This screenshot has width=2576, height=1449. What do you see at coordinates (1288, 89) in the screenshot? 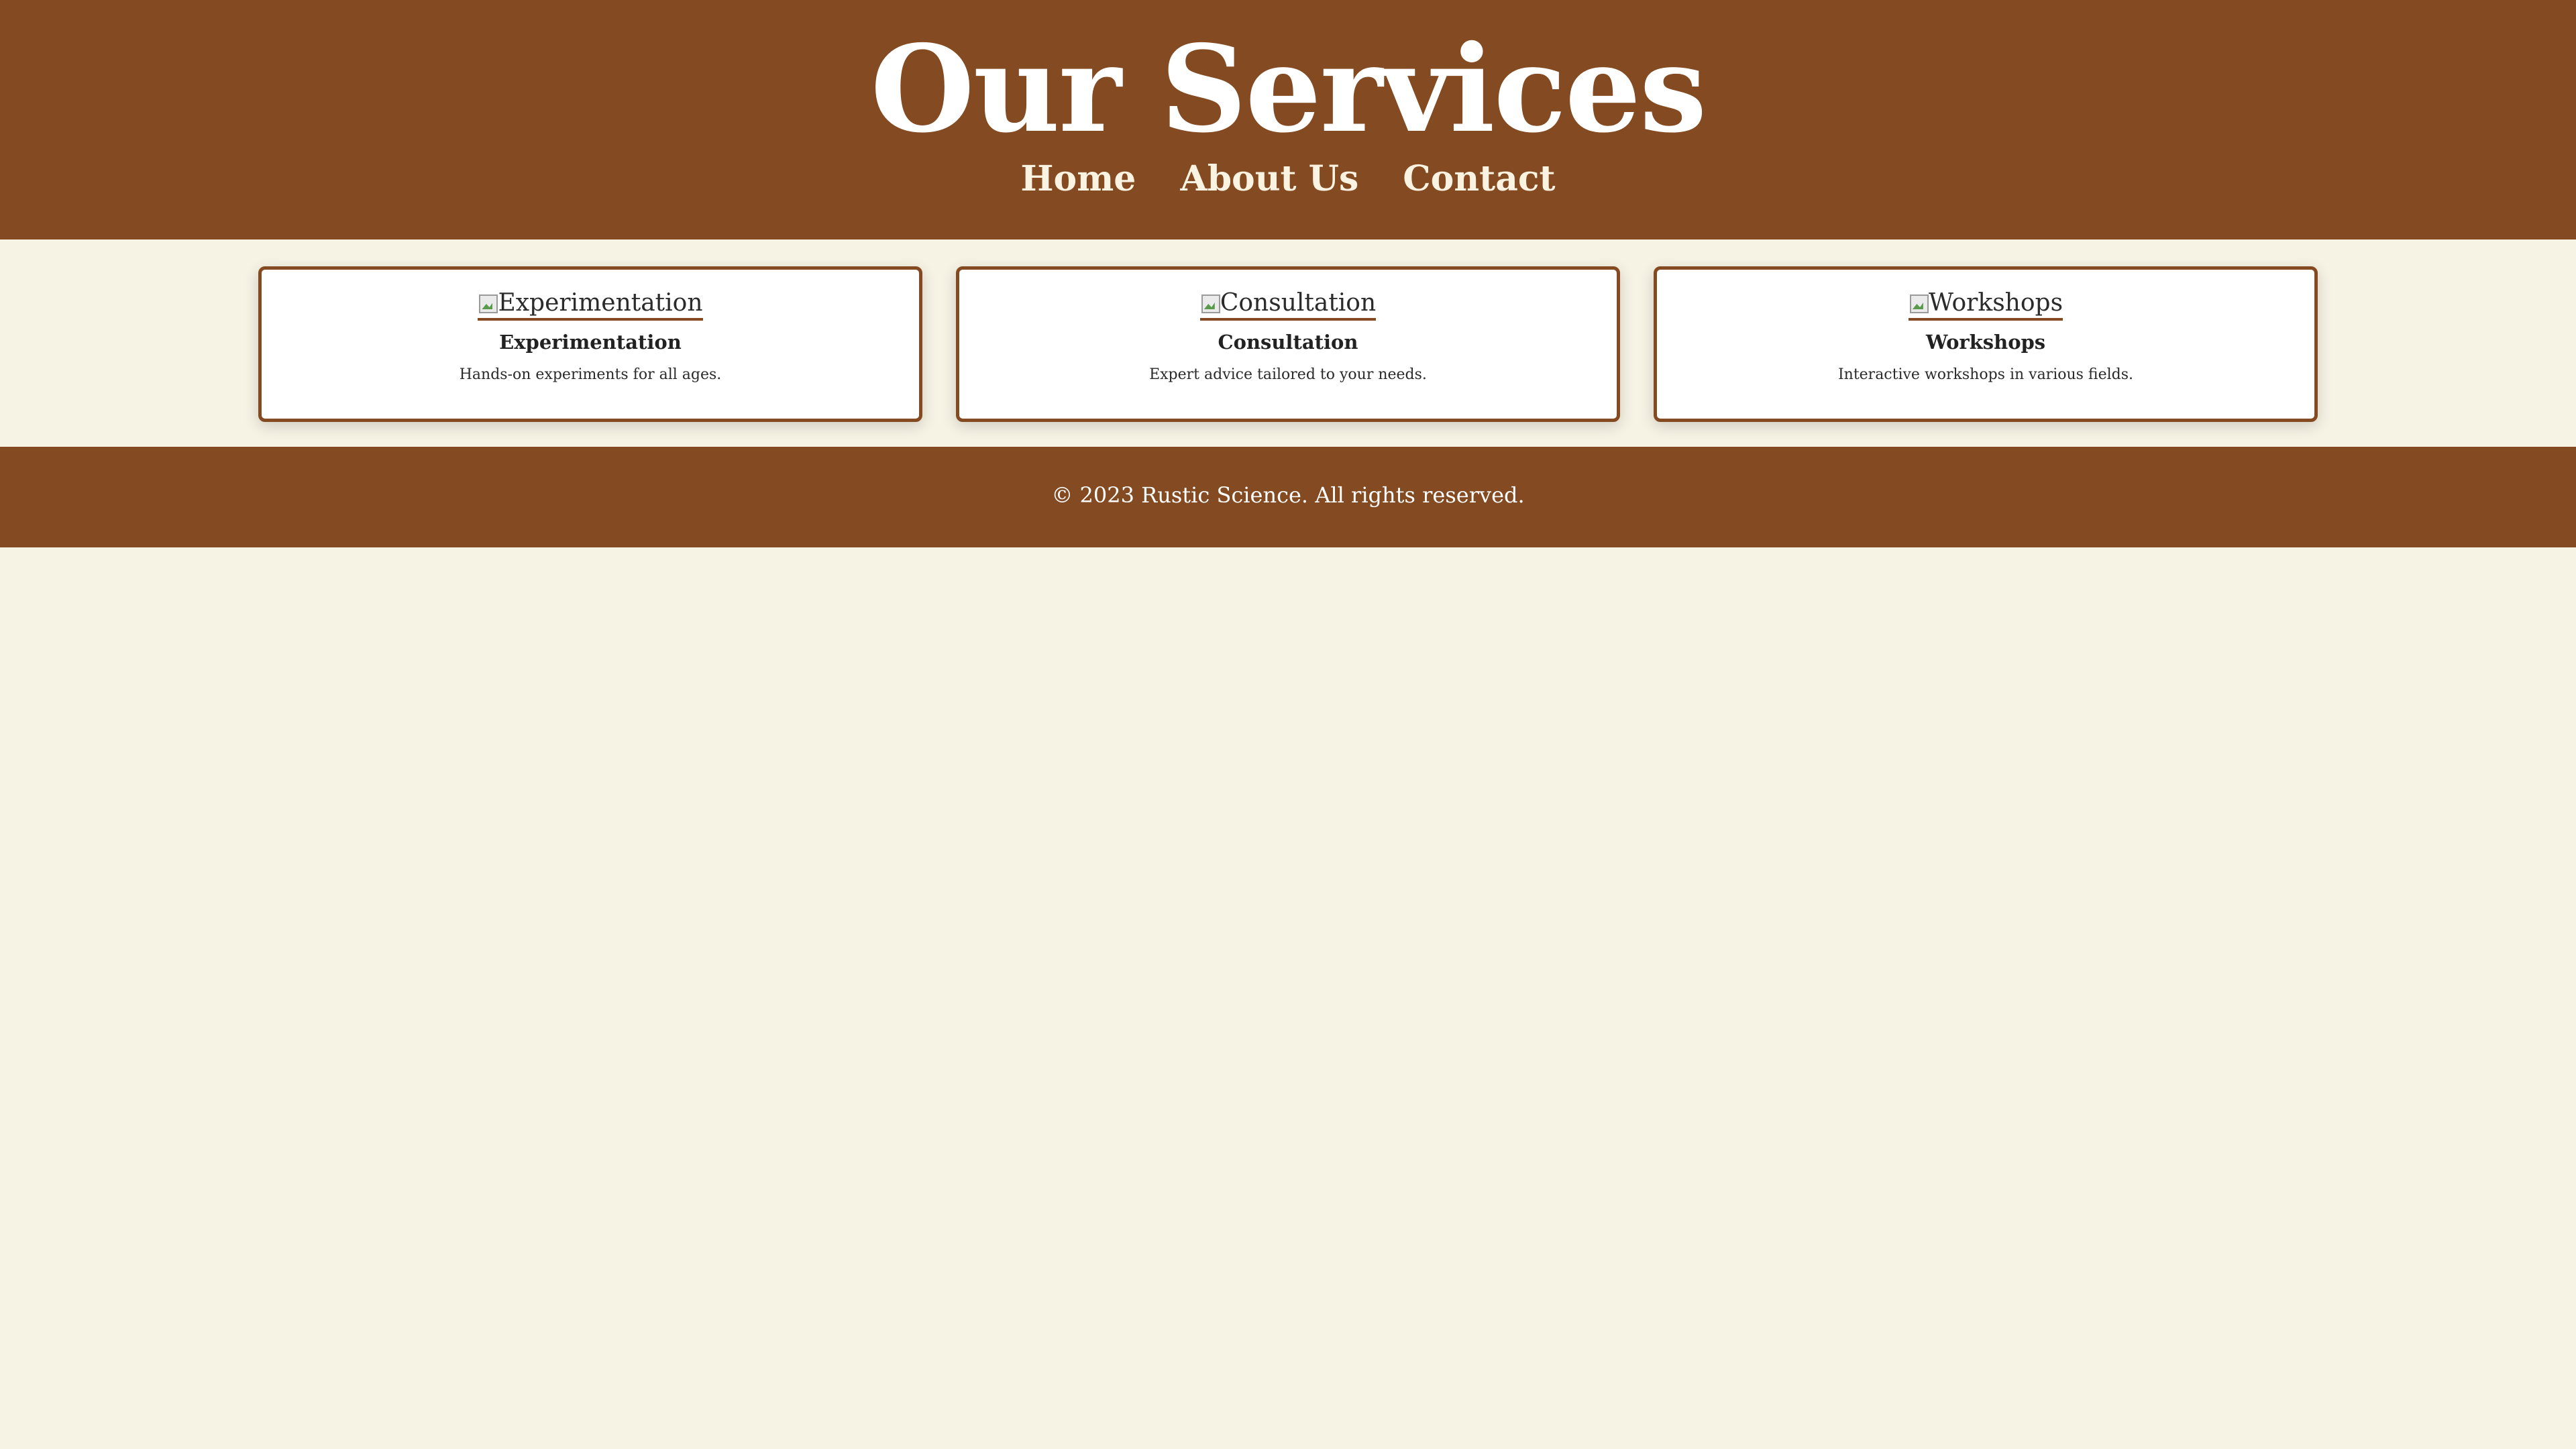
I see `page-title: Our Services` at bounding box center [1288, 89].